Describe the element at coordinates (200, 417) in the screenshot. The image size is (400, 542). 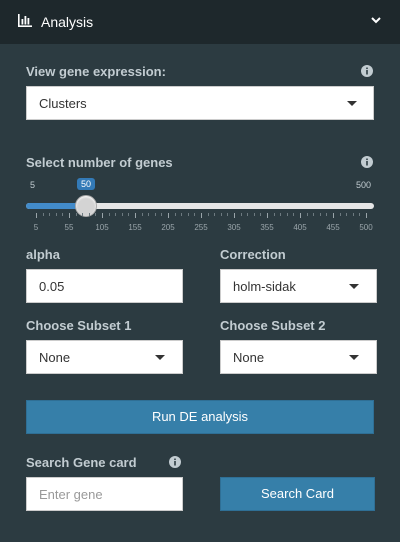
I see `run-de-button: Run DE analysis` at that location.